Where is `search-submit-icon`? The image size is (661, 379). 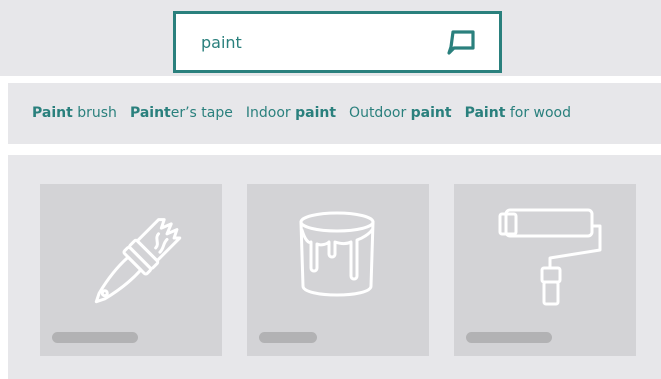 search-submit-icon is located at coordinates (461, 42).